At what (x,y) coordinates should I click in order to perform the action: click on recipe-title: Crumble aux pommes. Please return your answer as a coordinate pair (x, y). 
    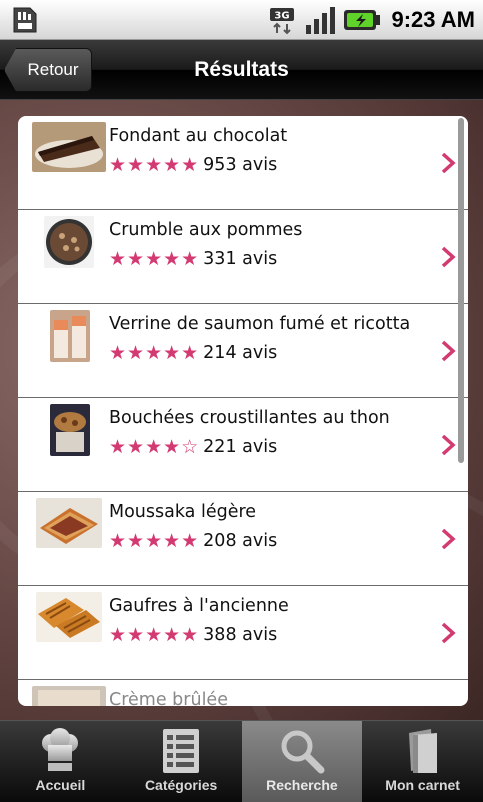
    Looking at the image, I should click on (206, 230).